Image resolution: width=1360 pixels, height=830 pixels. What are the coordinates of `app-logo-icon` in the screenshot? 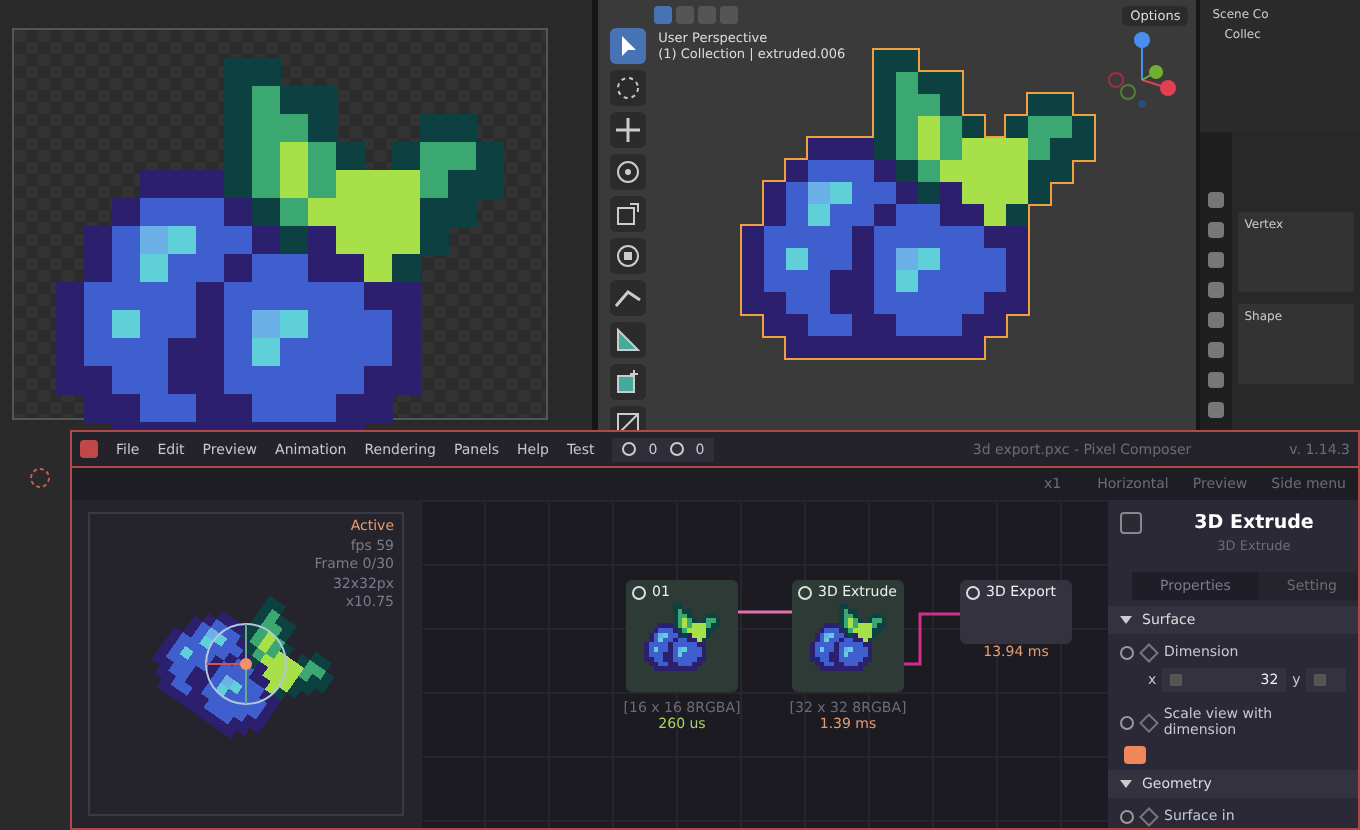 It's located at (89, 449).